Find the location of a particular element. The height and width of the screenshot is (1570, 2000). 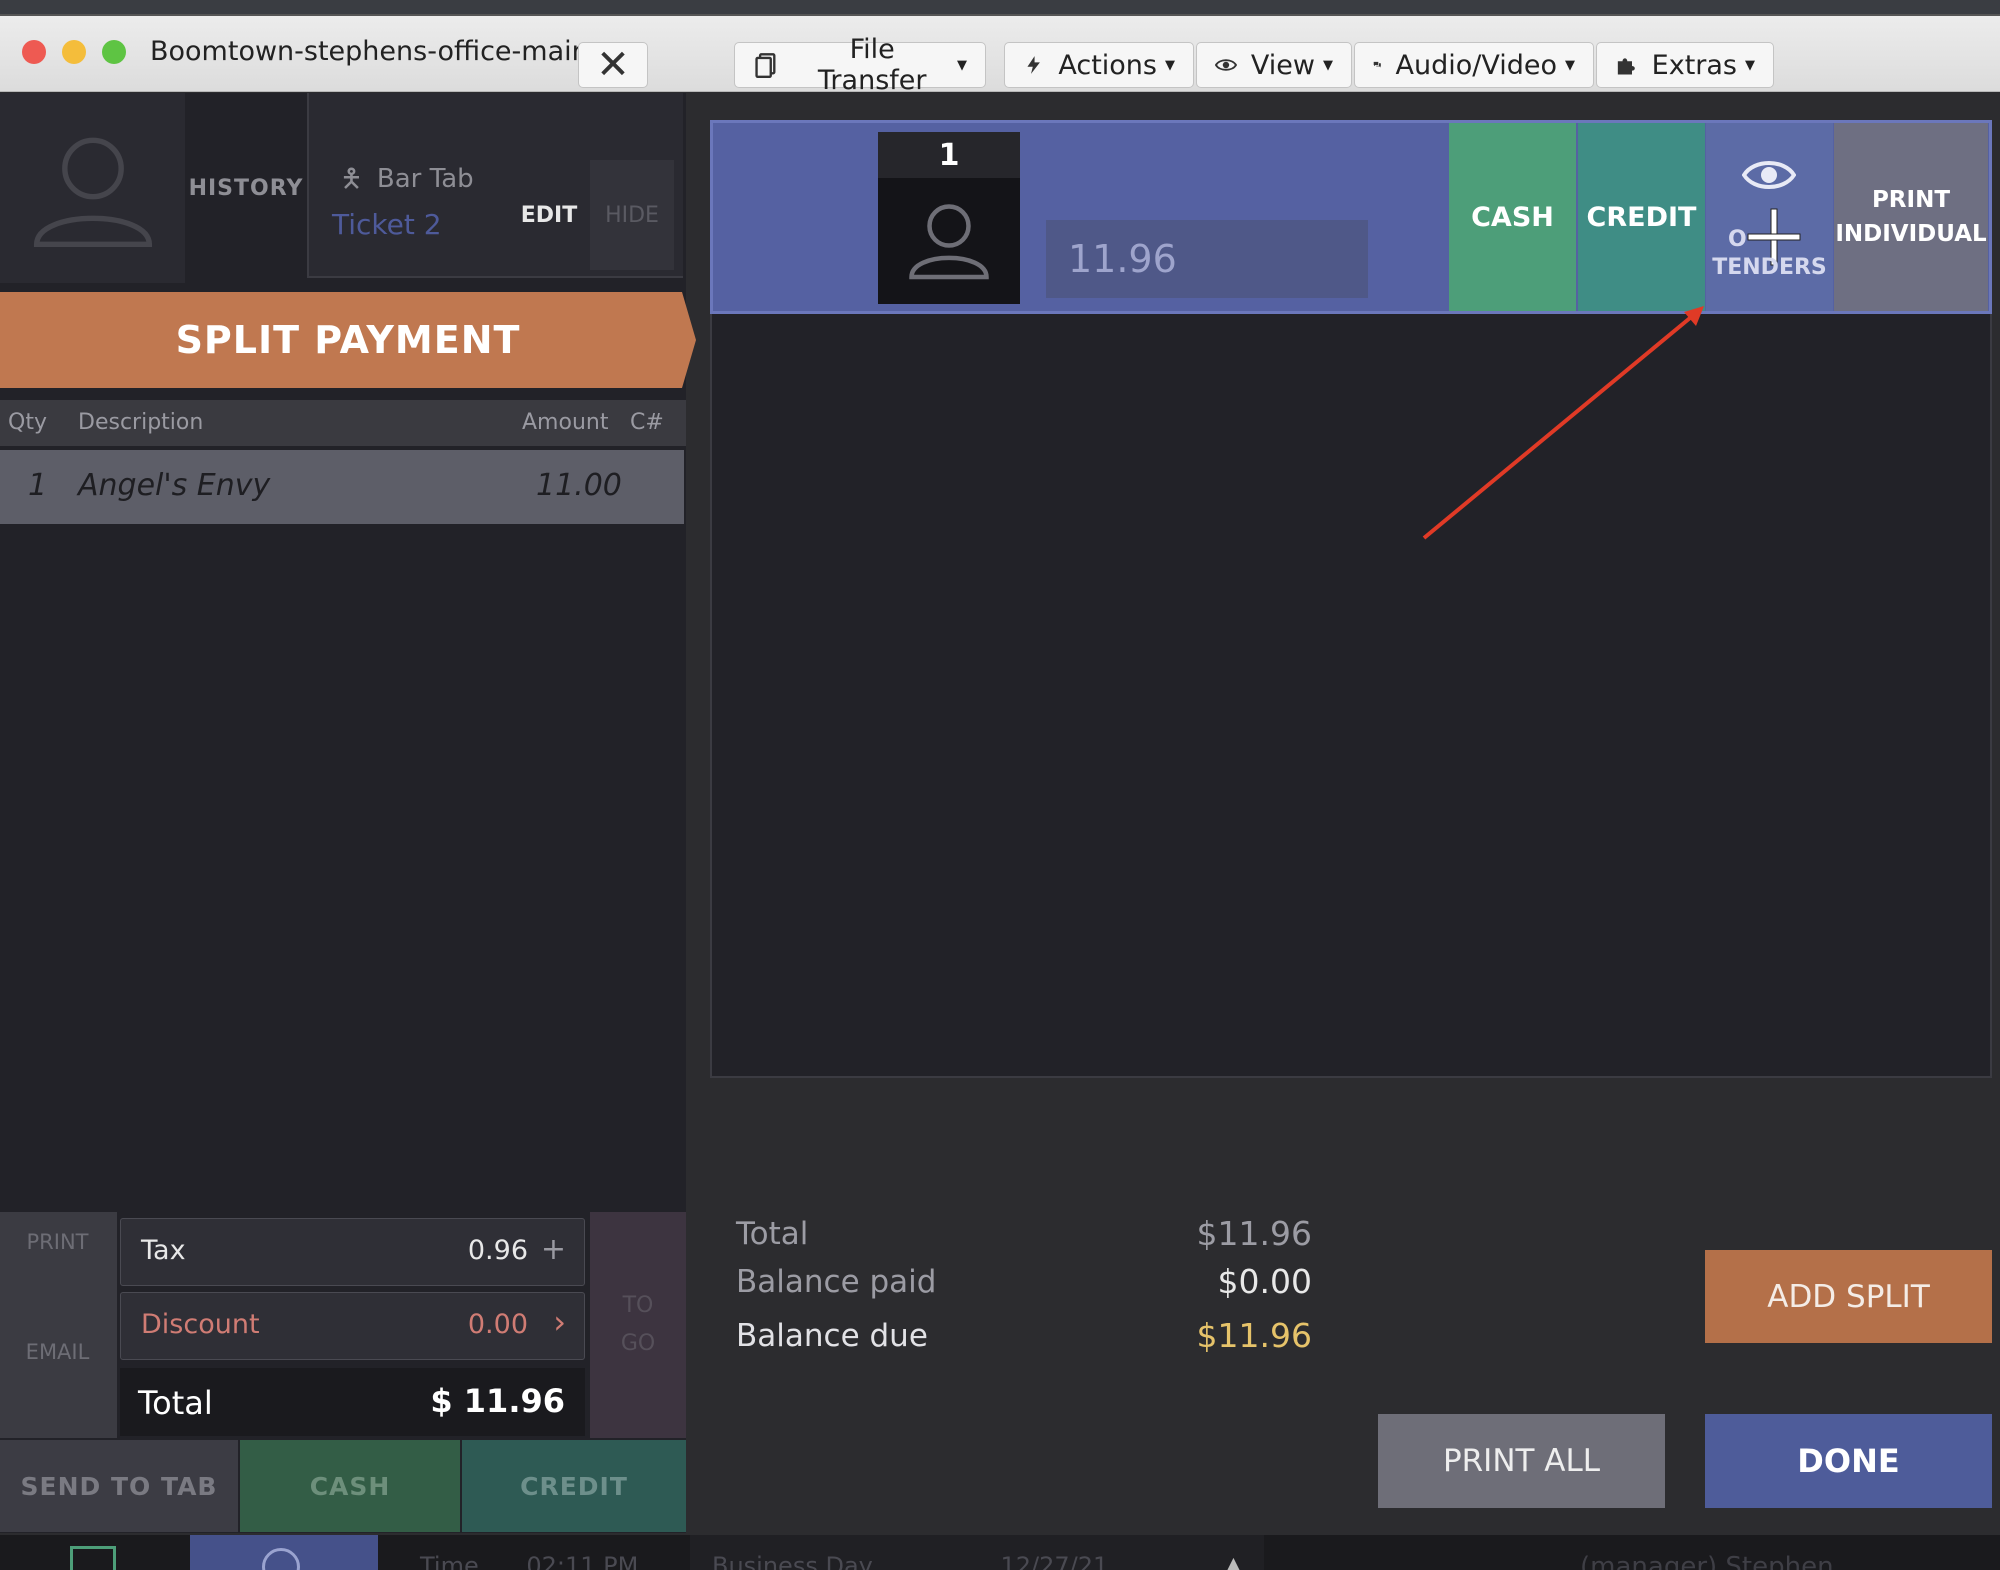

annotation-arrow is located at coordinates (1563, 423).